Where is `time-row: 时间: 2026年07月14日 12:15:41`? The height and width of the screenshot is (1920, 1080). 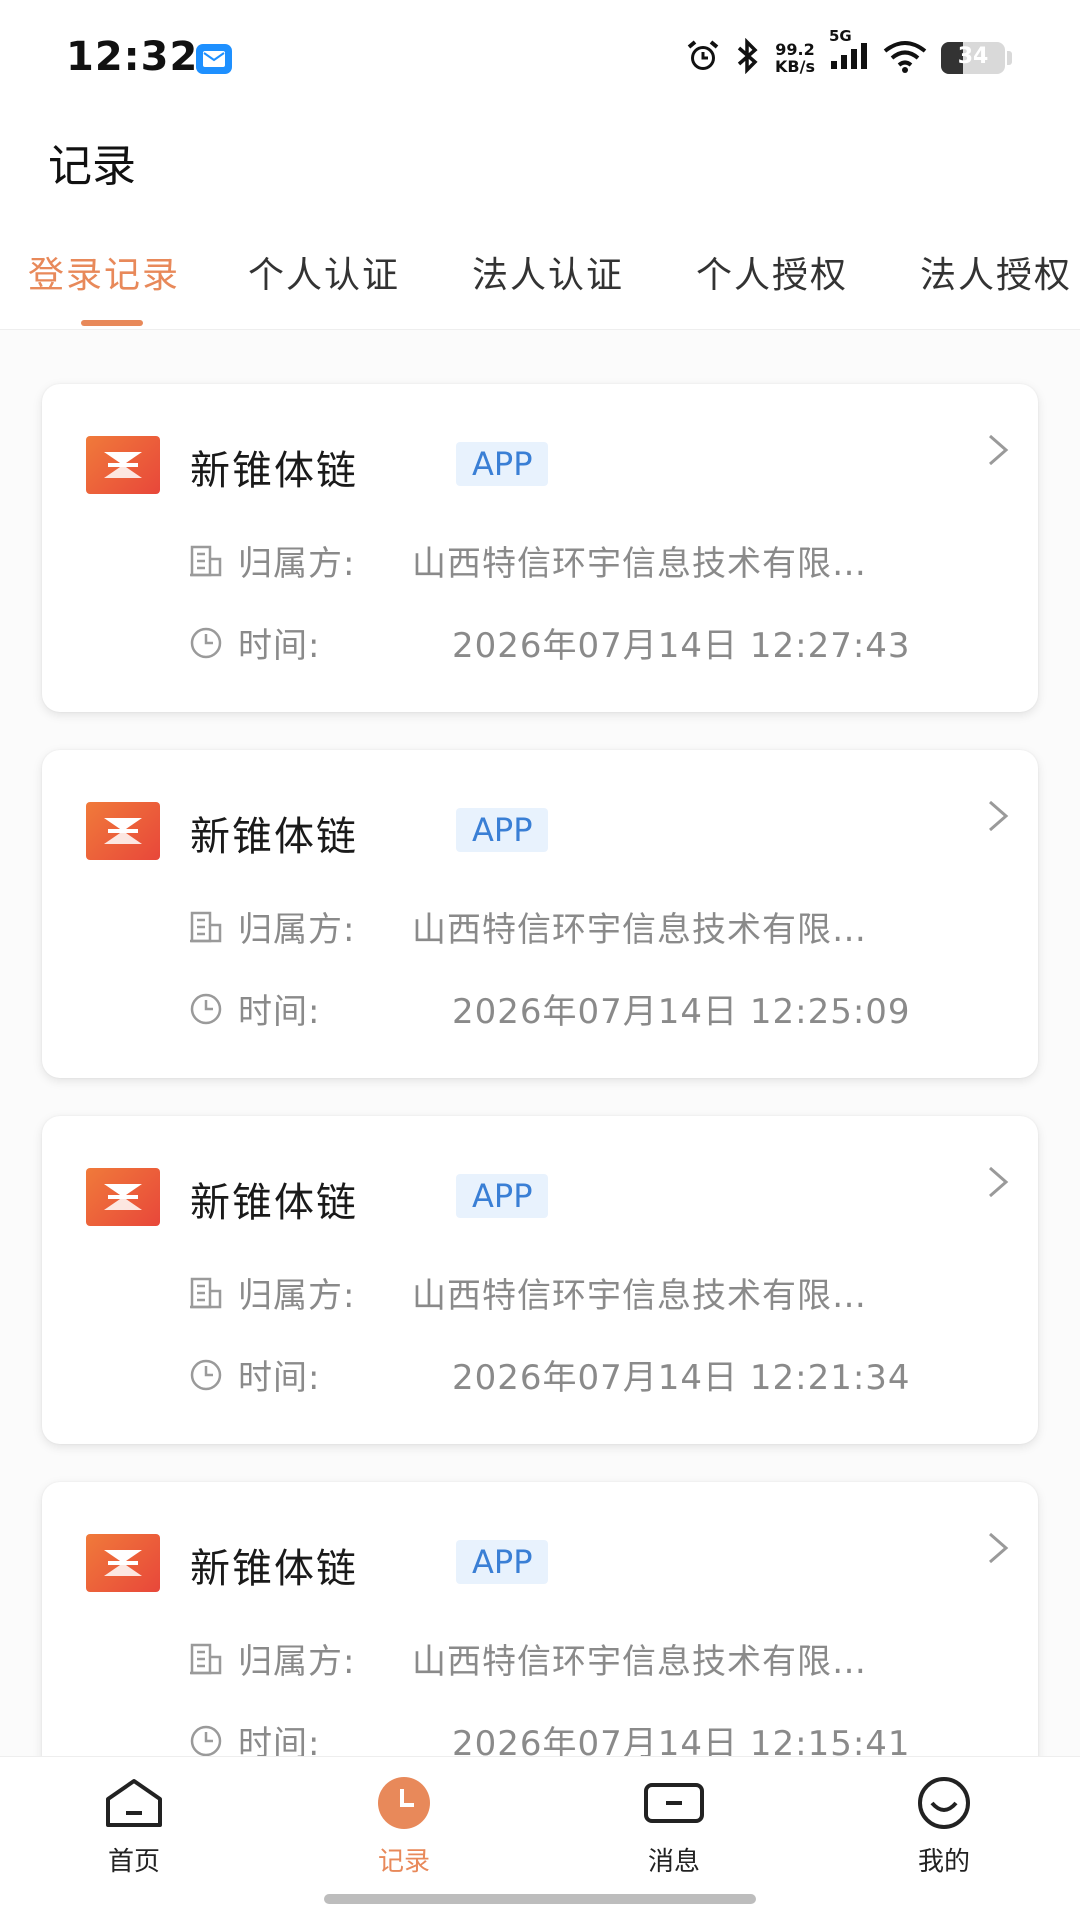 time-row: 时间: 2026年07月14日 12:15:41 is located at coordinates (549, 1736).